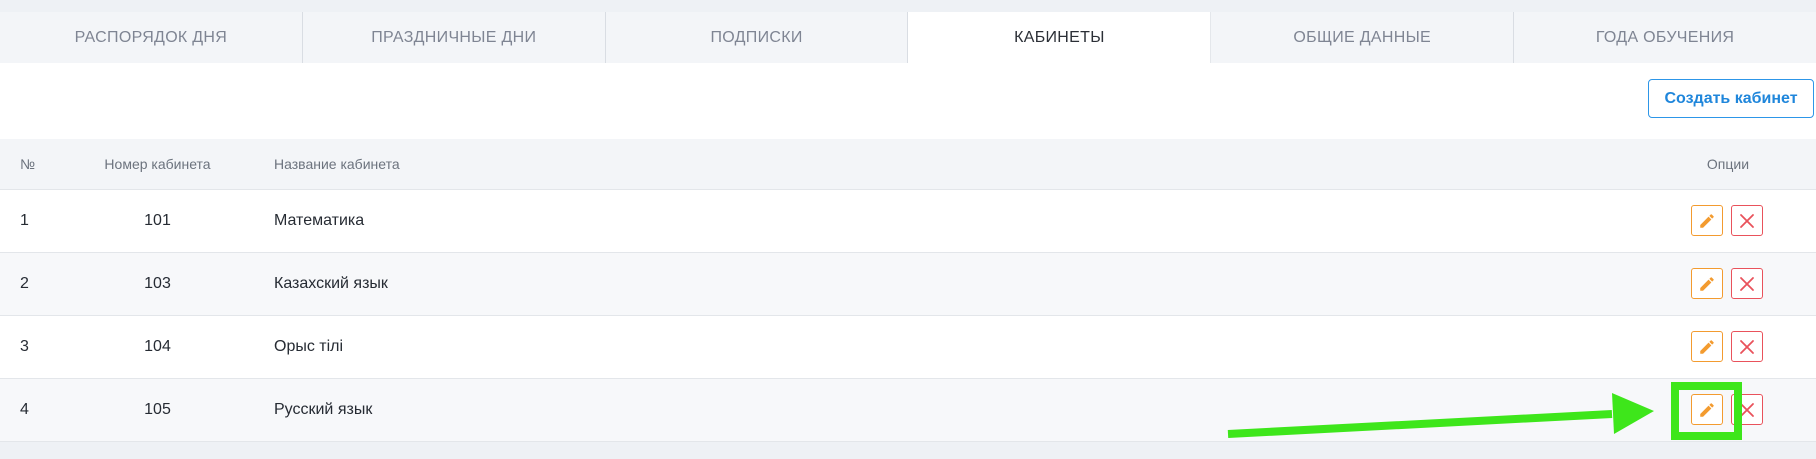  Describe the element at coordinates (157, 283) in the screenshot. I see `room-number: 103` at that location.